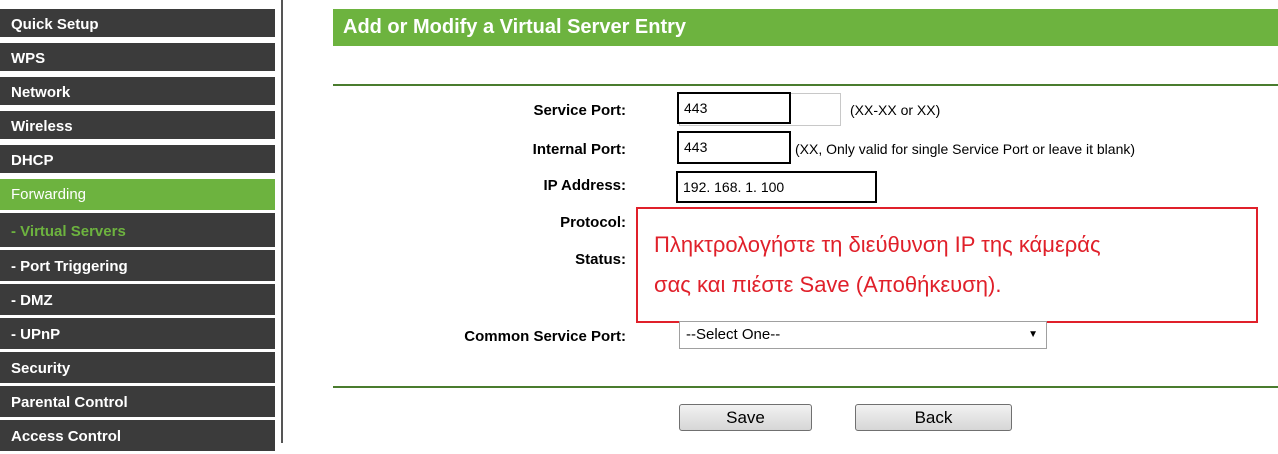  What do you see at coordinates (895, 110) in the screenshot?
I see `service-port-hint: (XX-XX or XX)` at bounding box center [895, 110].